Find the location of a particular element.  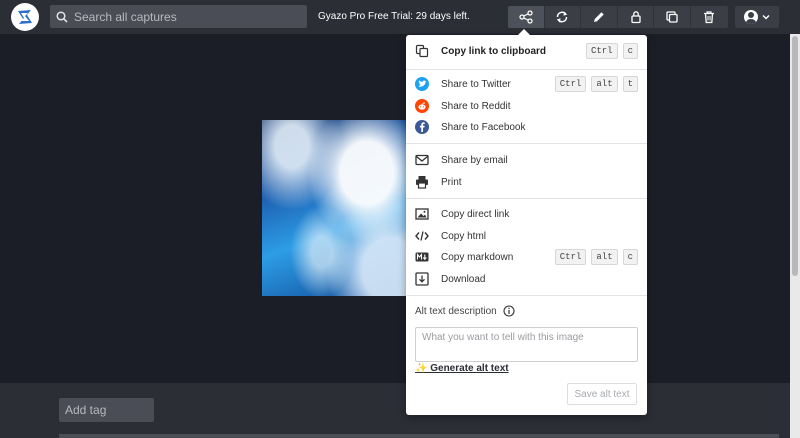

code-icon is located at coordinates (422, 236).